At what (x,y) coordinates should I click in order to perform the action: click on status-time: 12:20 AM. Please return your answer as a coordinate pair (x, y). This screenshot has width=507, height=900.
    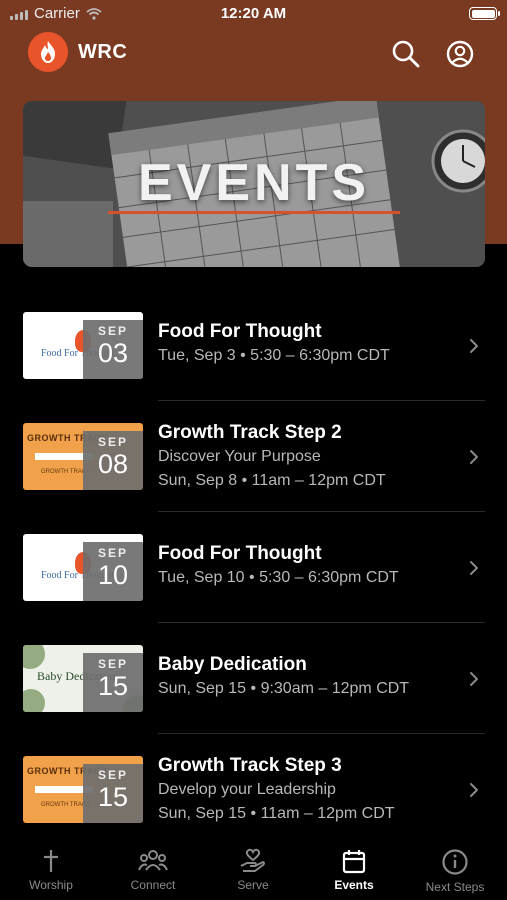
    Looking at the image, I should click on (253, 13).